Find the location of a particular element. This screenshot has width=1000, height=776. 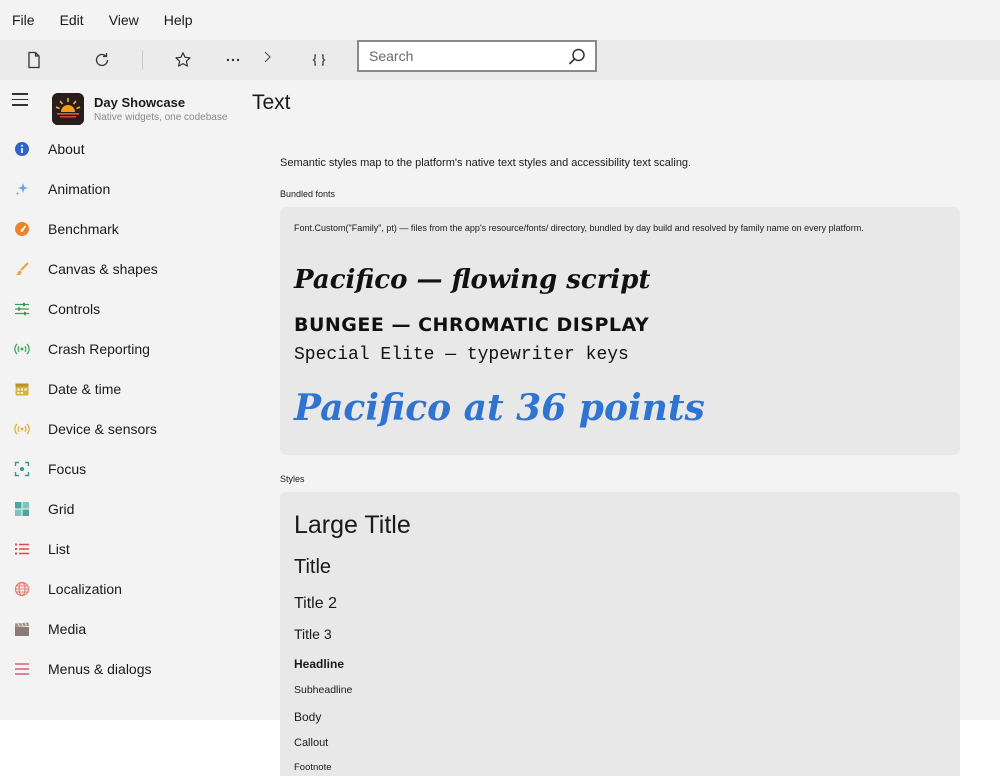

app-tagline: Native widgets, one codebase is located at coordinates (161, 117).